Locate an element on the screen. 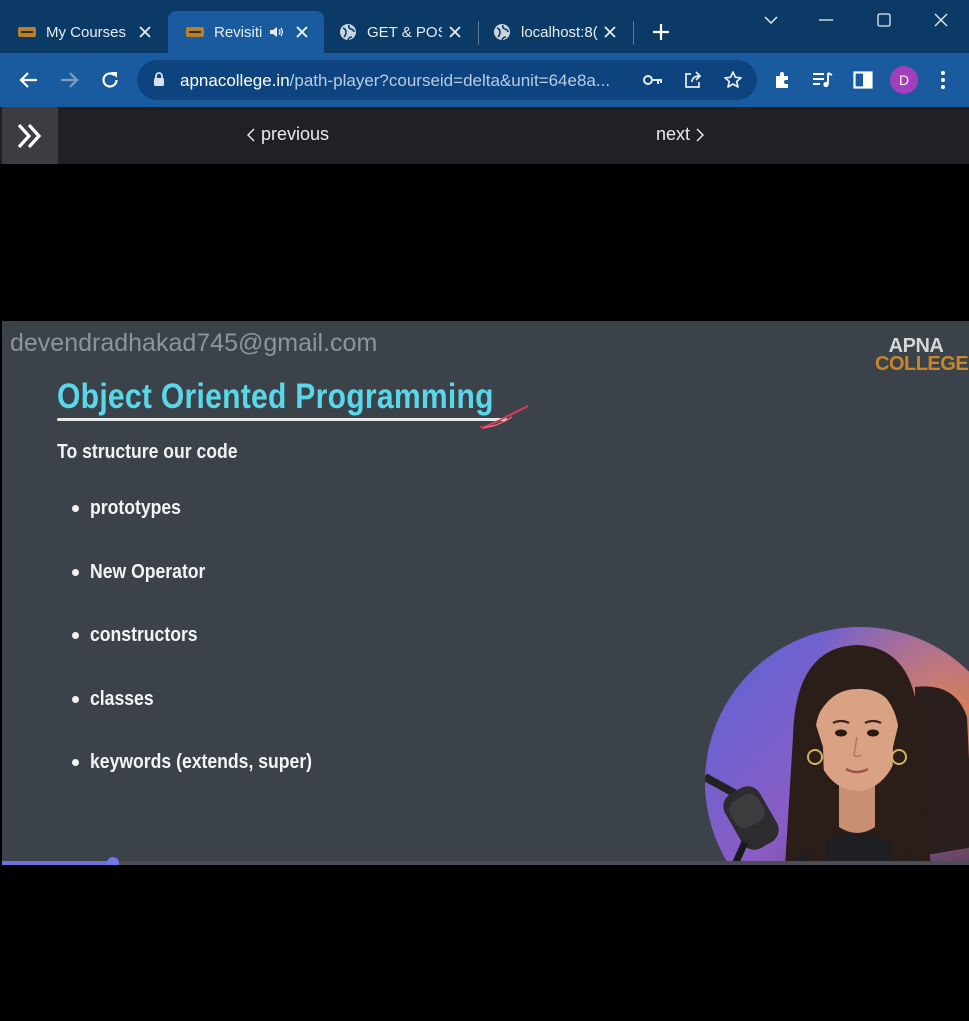 This screenshot has height=1021, width=969. tab-localhost: localhost:8( is located at coordinates (555, 32).